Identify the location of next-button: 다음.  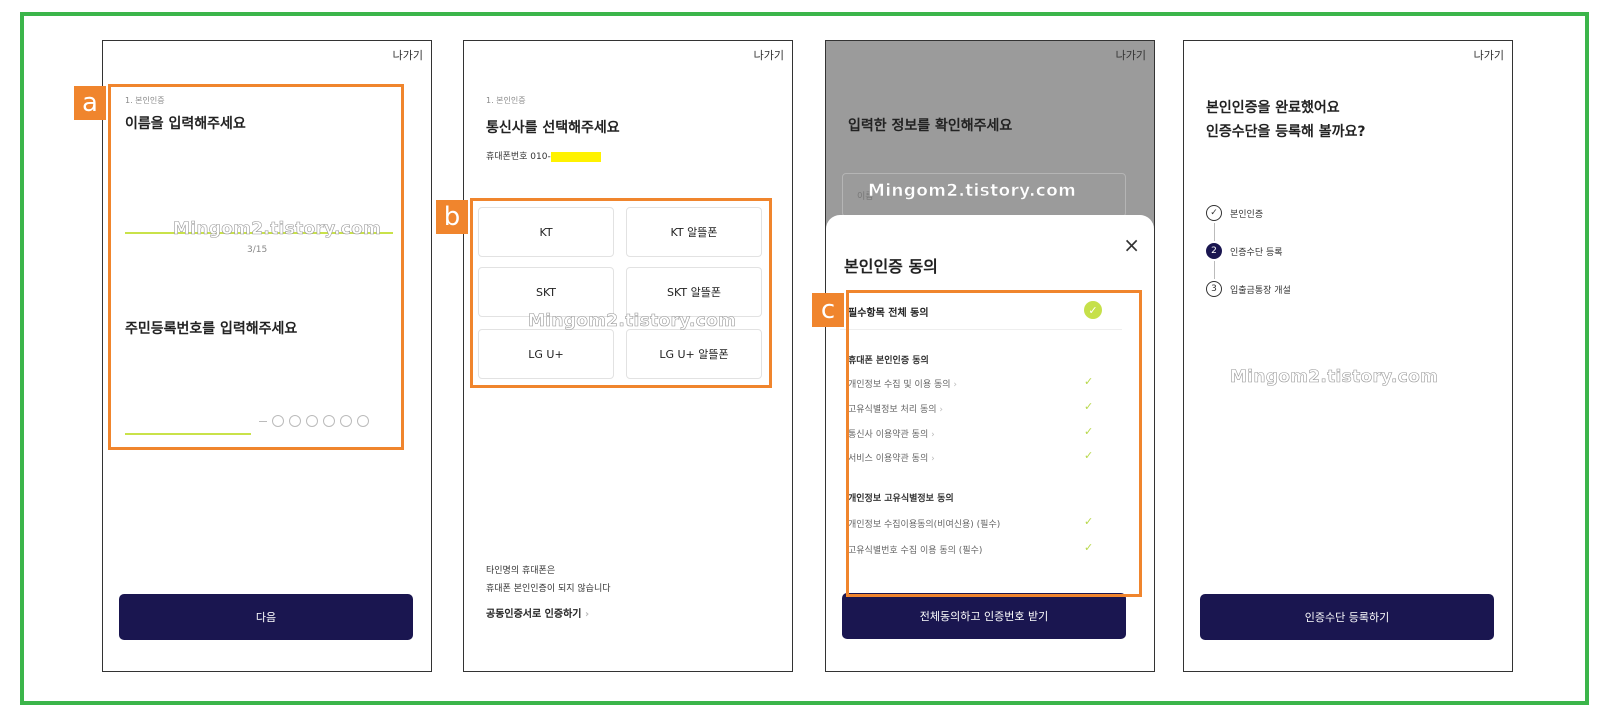
(266, 617).